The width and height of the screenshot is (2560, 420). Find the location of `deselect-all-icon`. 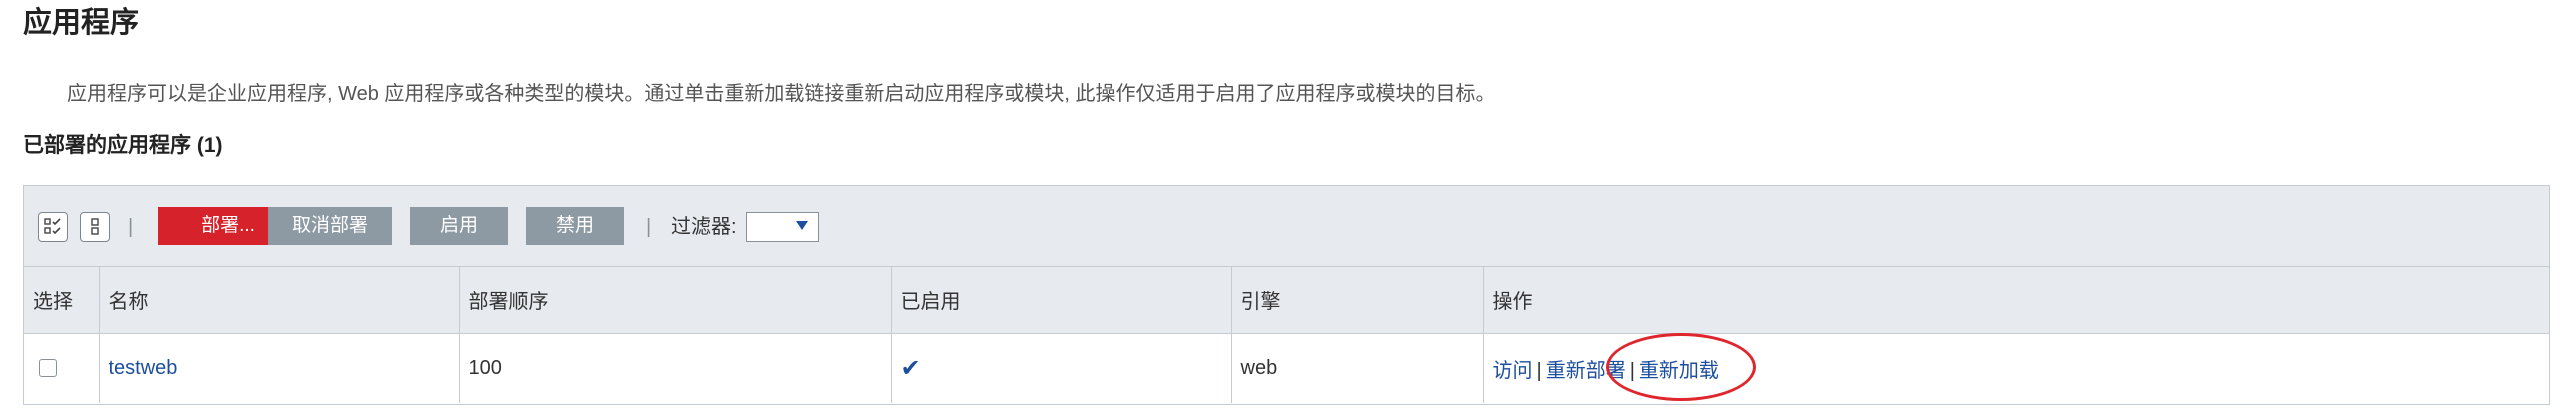

deselect-all-icon is located at coordinates (95, 227).